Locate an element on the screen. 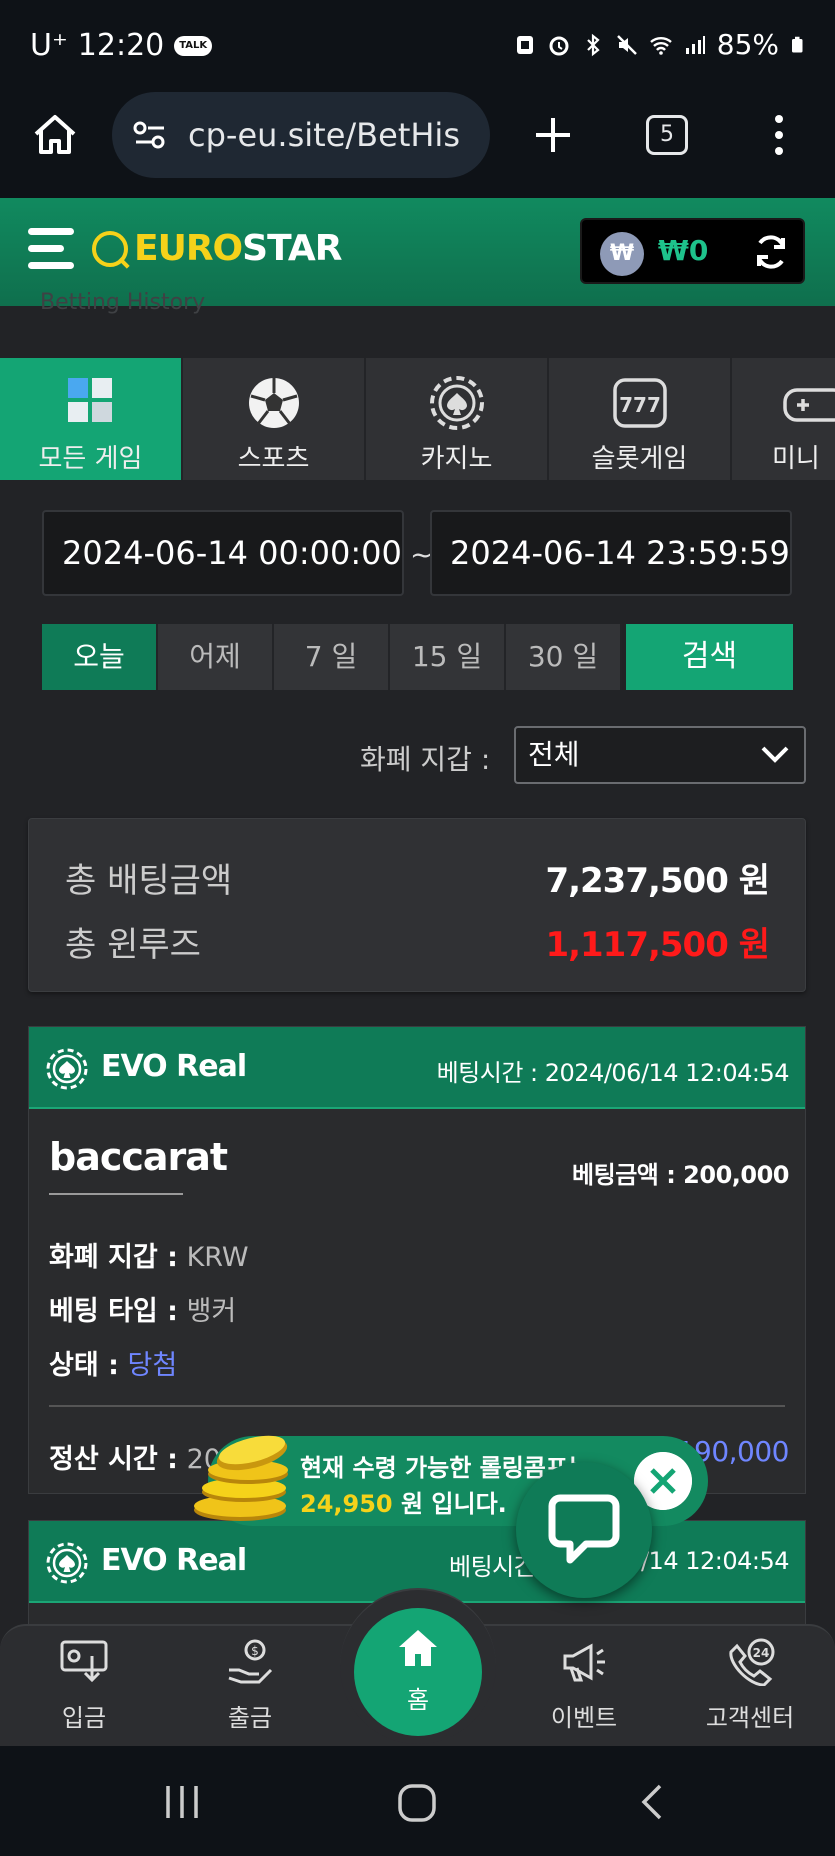 This screenshot has height=1856, width=835. bet-type-row: 베팅 타입 : 뱅커 is located at coordinates (142, 1308).